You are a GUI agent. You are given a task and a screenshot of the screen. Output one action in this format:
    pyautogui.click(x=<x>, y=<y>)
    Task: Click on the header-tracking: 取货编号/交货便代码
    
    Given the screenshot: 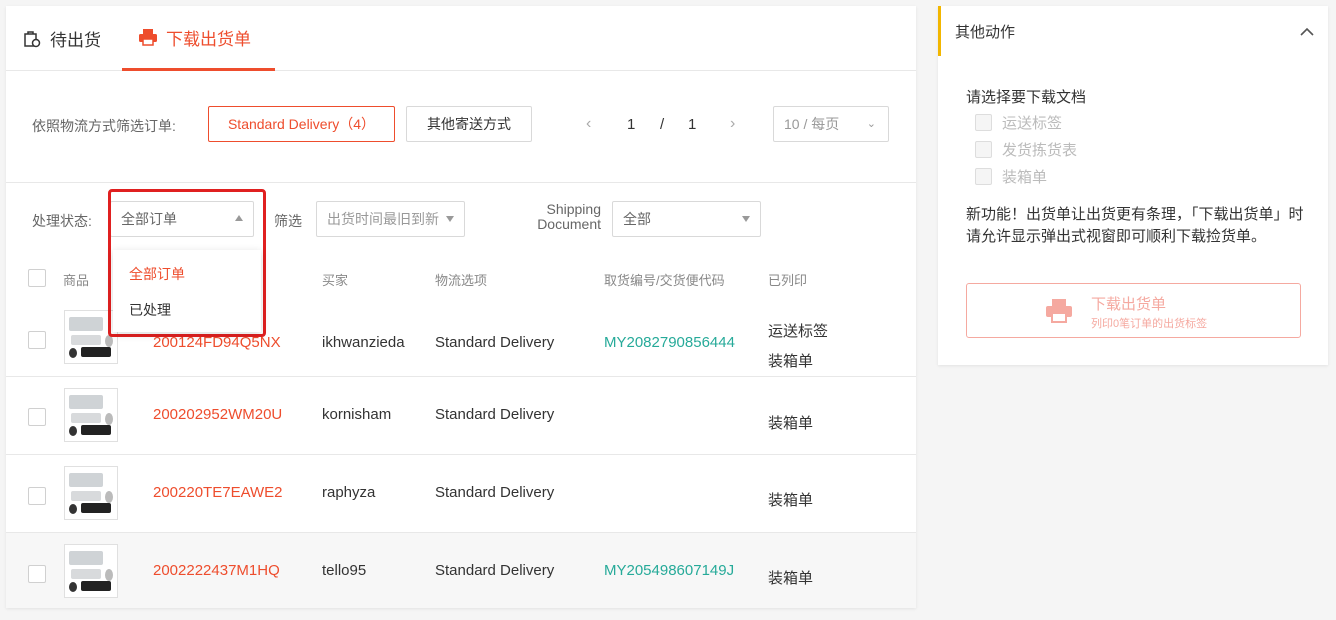 What is the action you would take?
    pyautogui.click(x=664, y=280)
    